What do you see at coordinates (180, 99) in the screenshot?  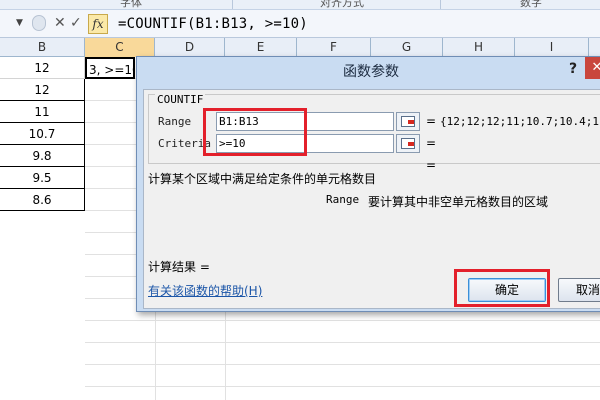 I see `function-name-label: COUNTIF` at bounding box center [180, 99].